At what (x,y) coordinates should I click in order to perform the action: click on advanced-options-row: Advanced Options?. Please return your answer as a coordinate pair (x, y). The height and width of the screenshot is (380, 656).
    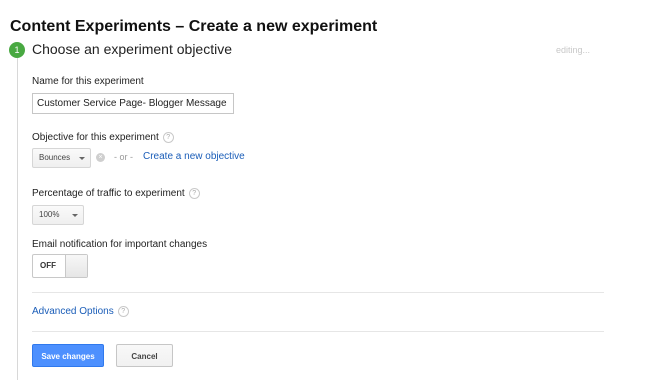
    Looking at the image, I should click on (80, 311).